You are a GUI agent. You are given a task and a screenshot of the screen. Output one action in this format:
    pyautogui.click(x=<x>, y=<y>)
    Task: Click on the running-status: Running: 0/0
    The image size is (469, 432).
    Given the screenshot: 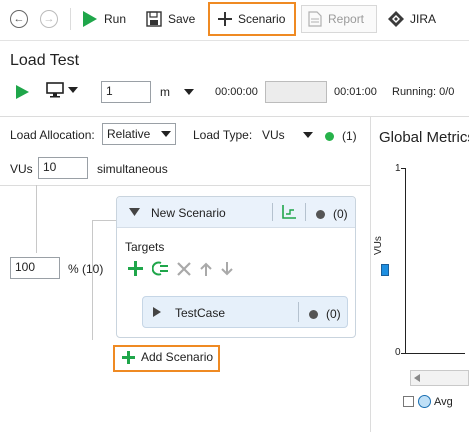 What is the action you would take?
    pyautogui.click(x=423, y=92)
    